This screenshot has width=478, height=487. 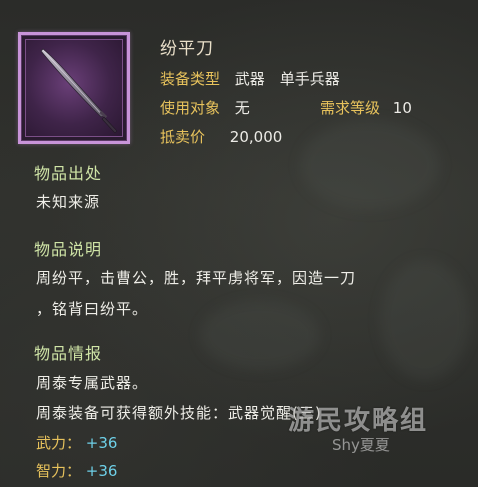 I want to click on price-row: 抵卖价 20,000, so click(x=221, y=136).